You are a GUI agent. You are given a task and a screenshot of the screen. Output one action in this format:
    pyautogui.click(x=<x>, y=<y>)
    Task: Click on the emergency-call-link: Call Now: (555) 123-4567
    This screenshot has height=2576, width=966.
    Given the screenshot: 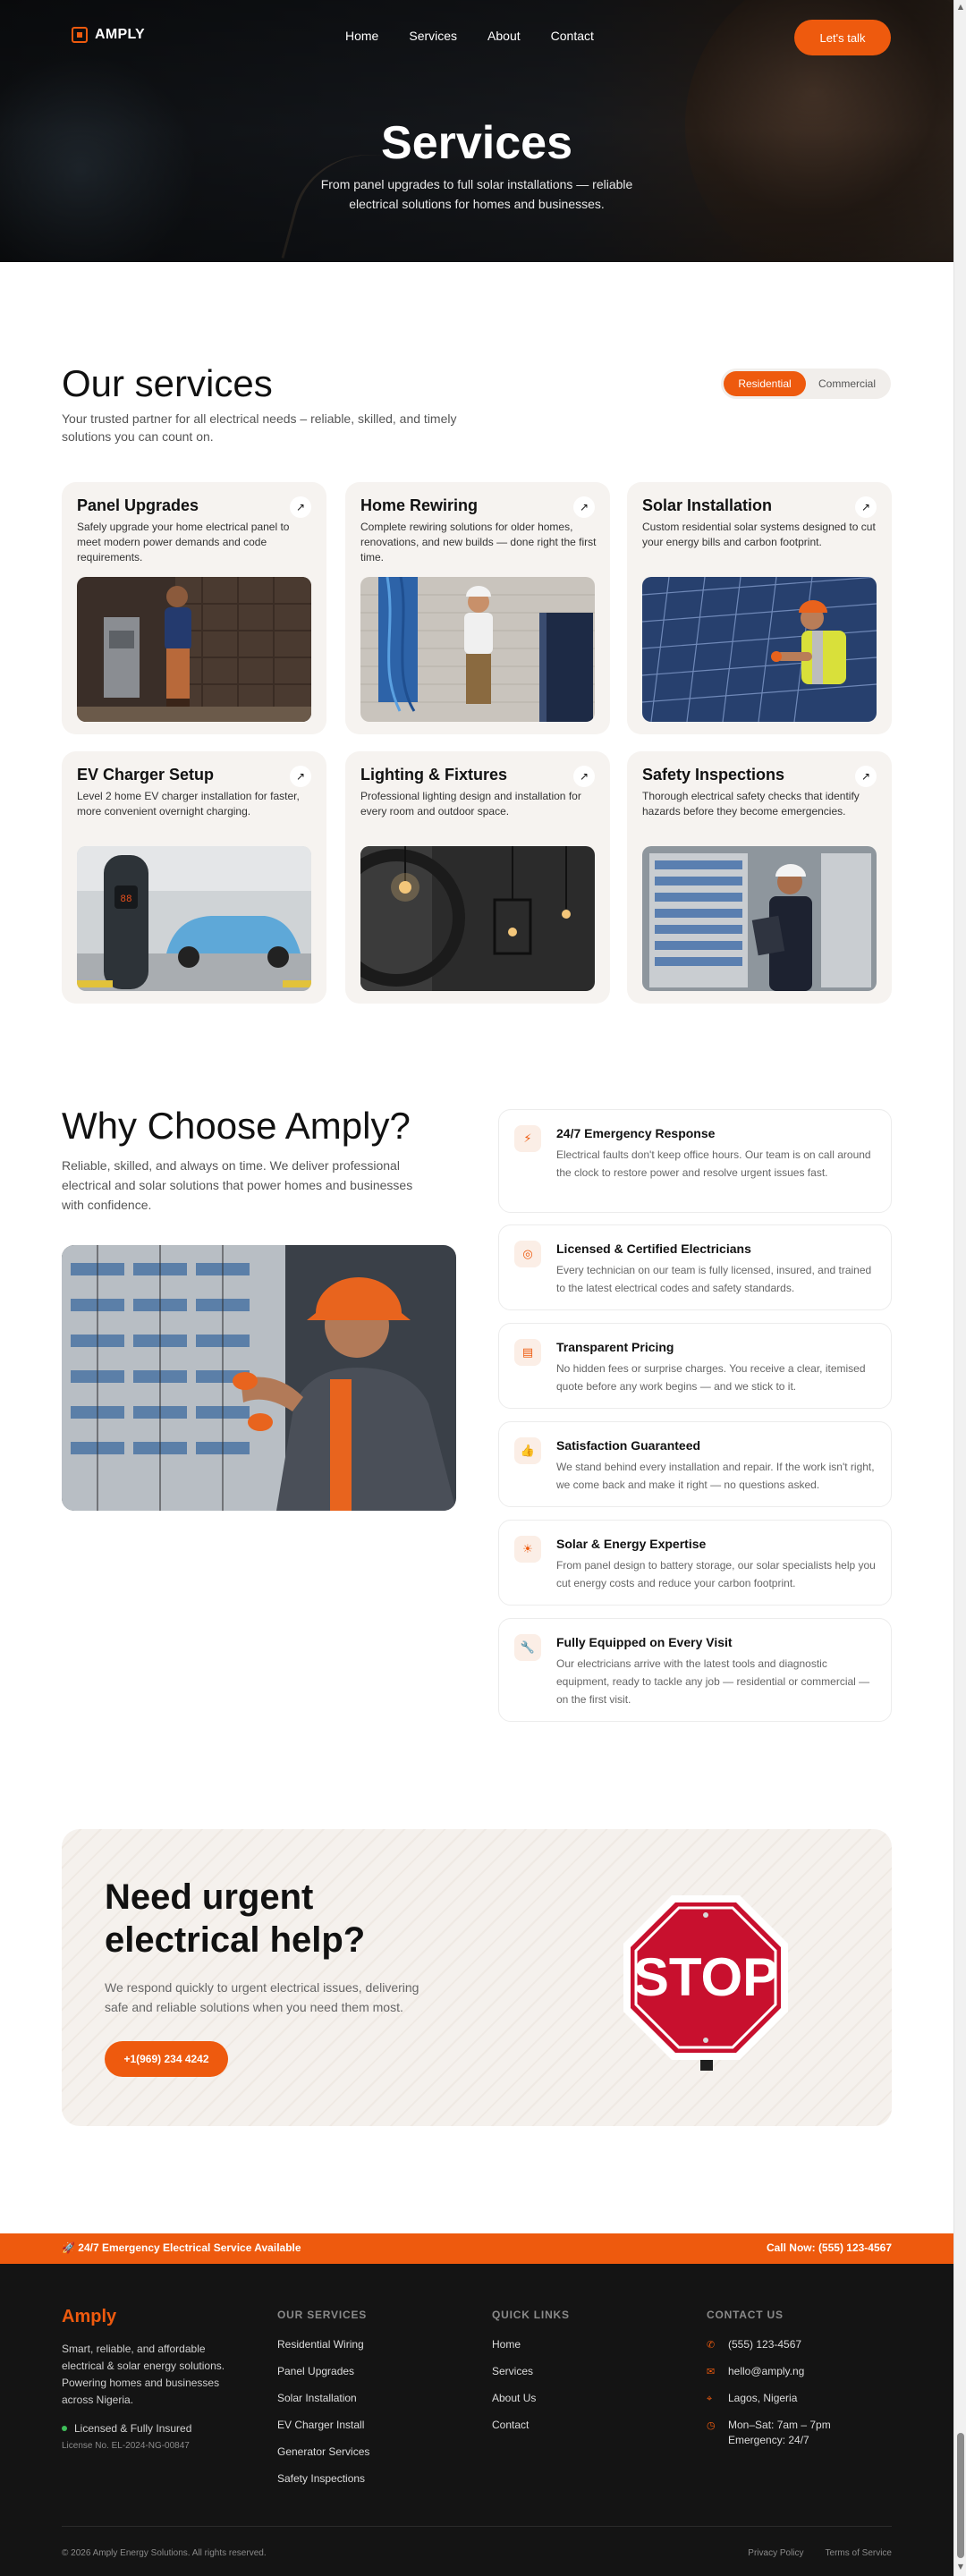 What is the action you would take?
    pyautogui.click(x=829, y=2247)
    